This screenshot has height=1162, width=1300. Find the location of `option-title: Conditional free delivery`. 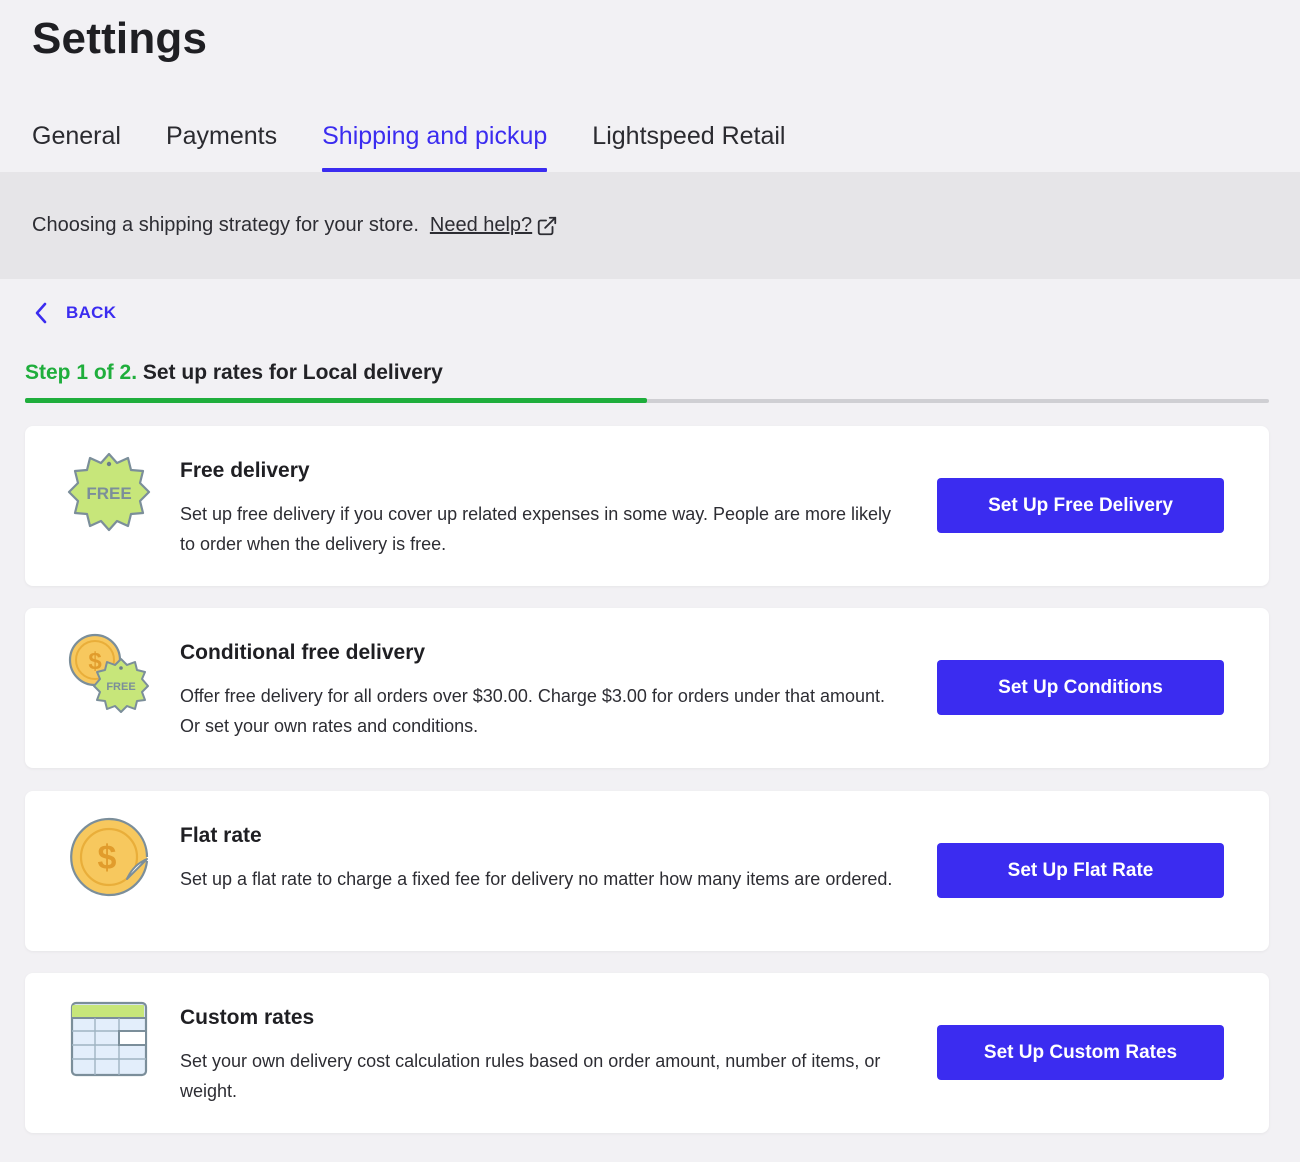

option-title: Conditional free delivery is located at coordinates (303, 652).